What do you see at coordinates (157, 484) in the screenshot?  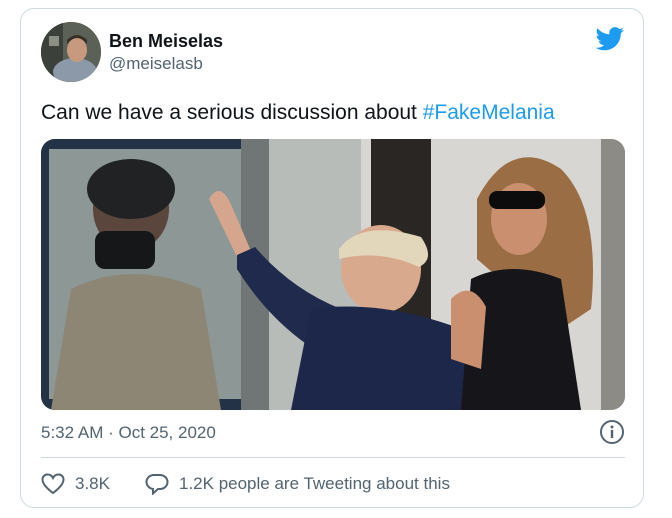 I see `speech-bubble-icon` at bounding box center [157, 484].